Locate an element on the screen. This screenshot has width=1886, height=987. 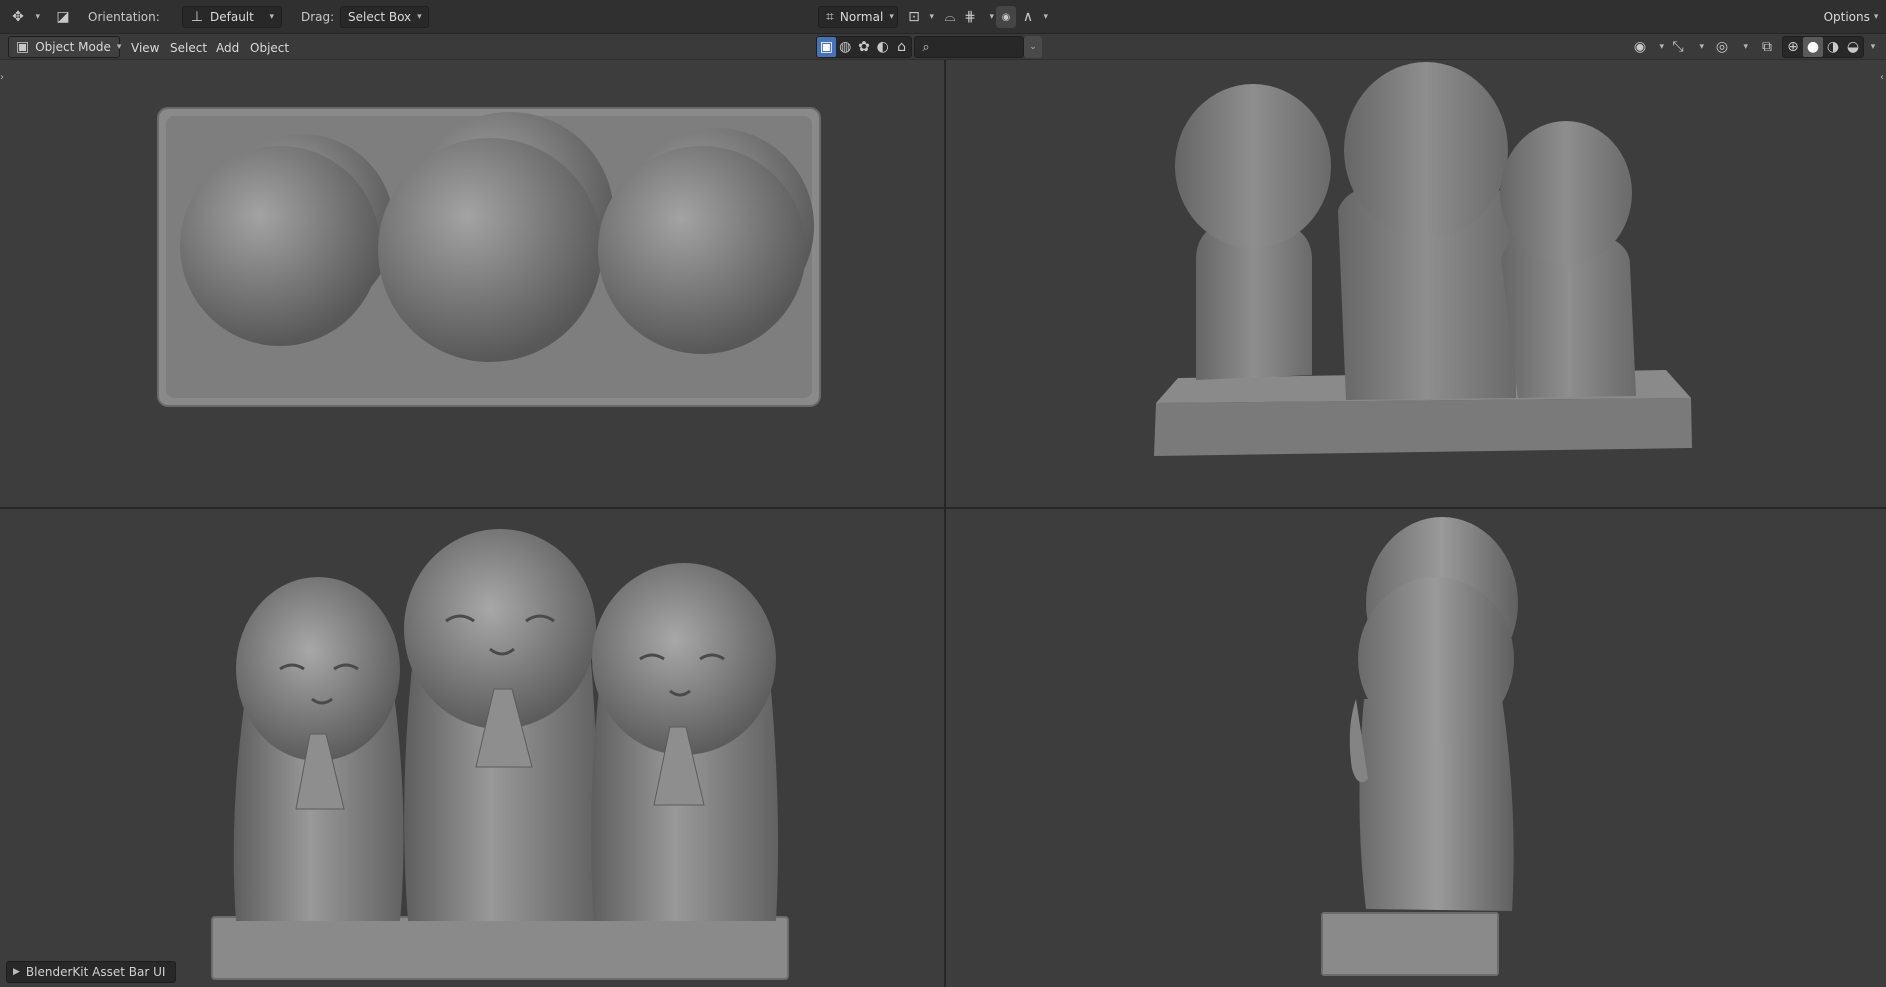
world-filter-icon: ◐ is located at coordinates (882, 47).